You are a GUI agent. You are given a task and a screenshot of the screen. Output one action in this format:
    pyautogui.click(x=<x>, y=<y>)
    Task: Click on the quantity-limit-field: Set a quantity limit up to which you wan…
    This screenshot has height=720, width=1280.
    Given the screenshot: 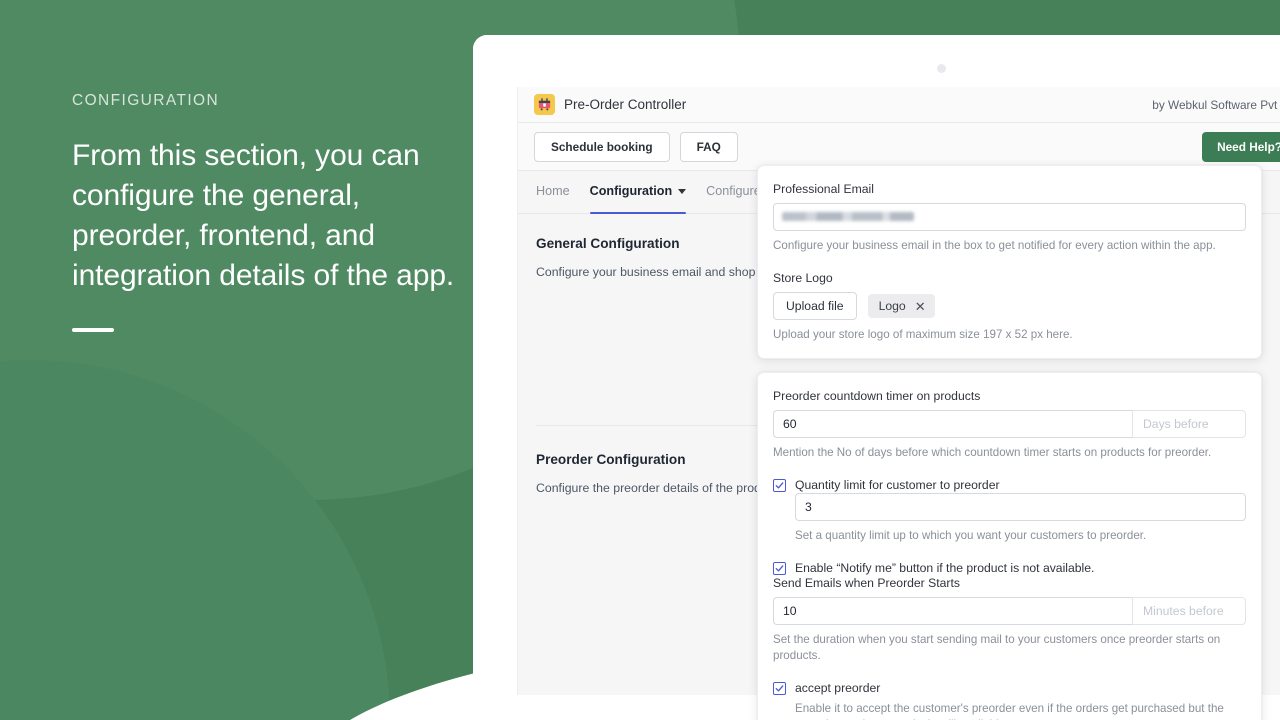 What is the action you would take?
    pyautogui.click(x=1009, y=518)
    